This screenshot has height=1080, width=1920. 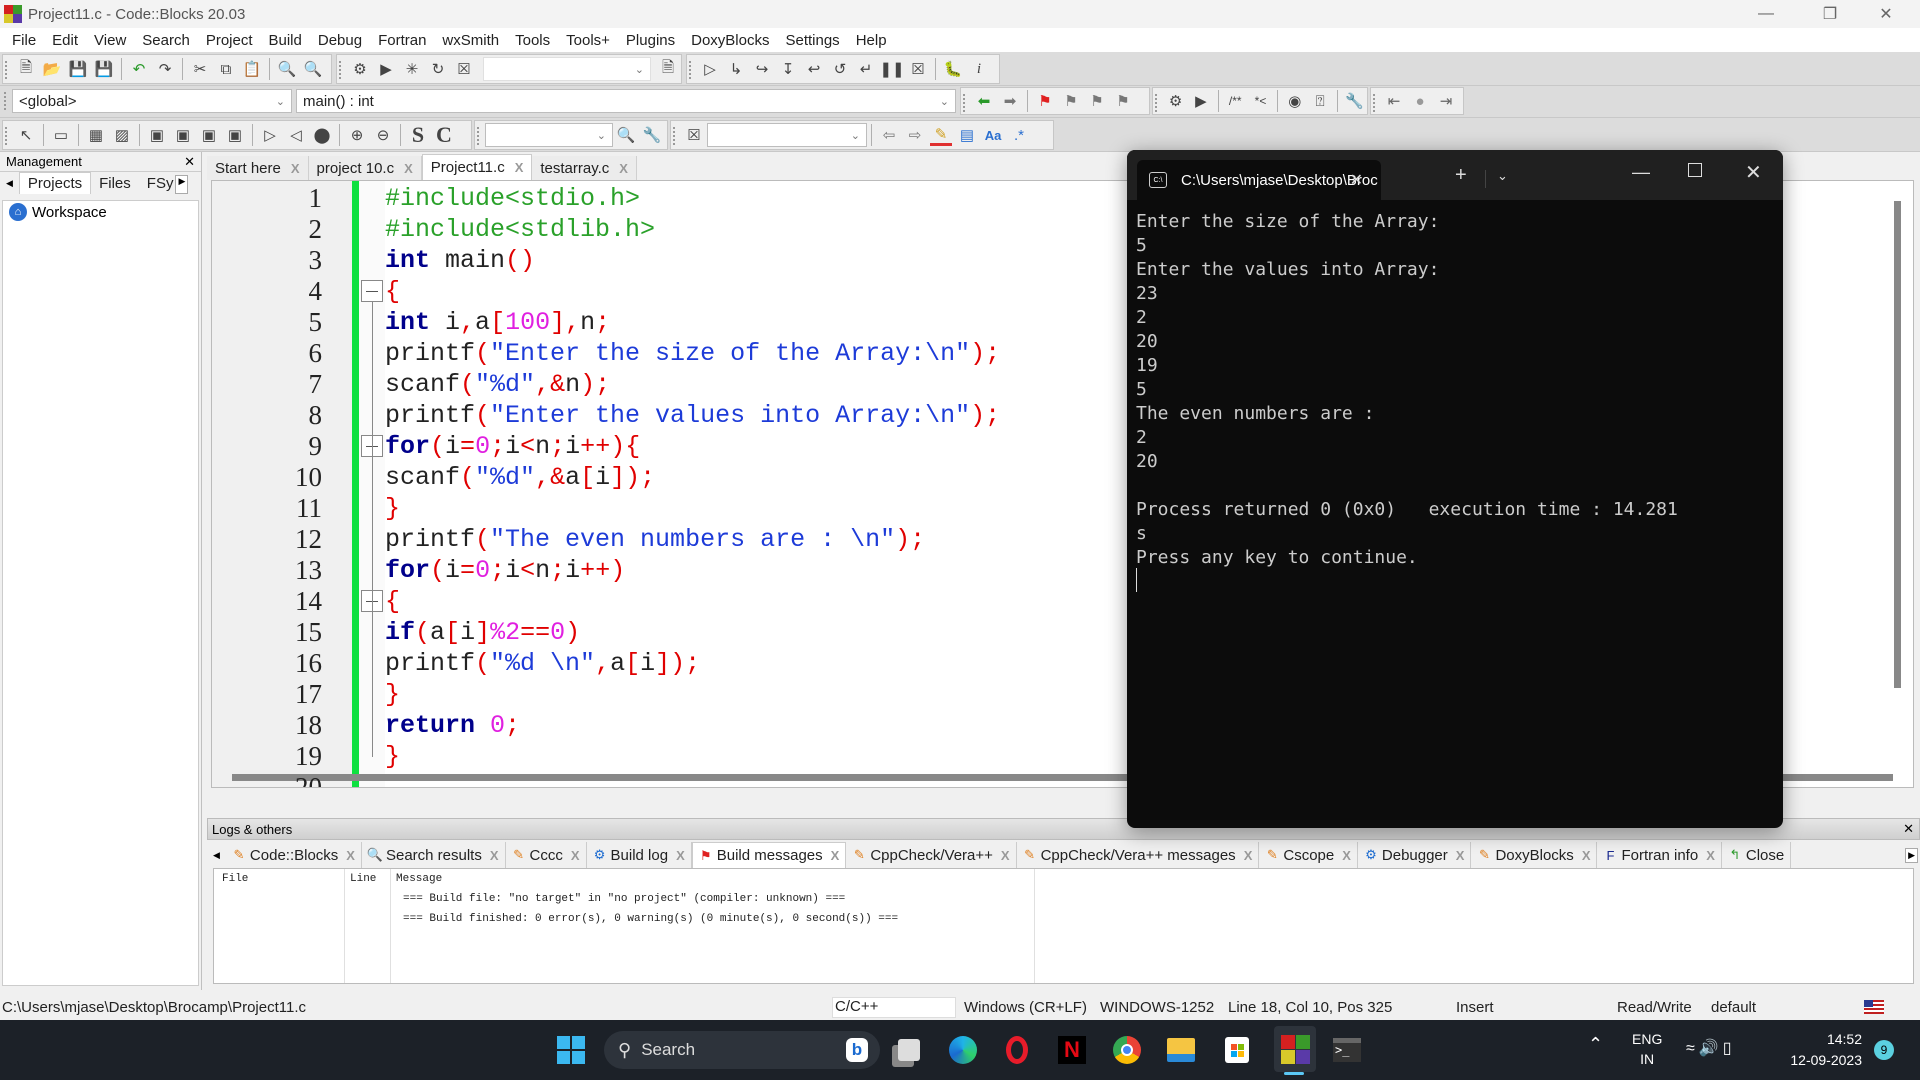 I want to click on regex-icon: .*, so click(x=1019, y=135).